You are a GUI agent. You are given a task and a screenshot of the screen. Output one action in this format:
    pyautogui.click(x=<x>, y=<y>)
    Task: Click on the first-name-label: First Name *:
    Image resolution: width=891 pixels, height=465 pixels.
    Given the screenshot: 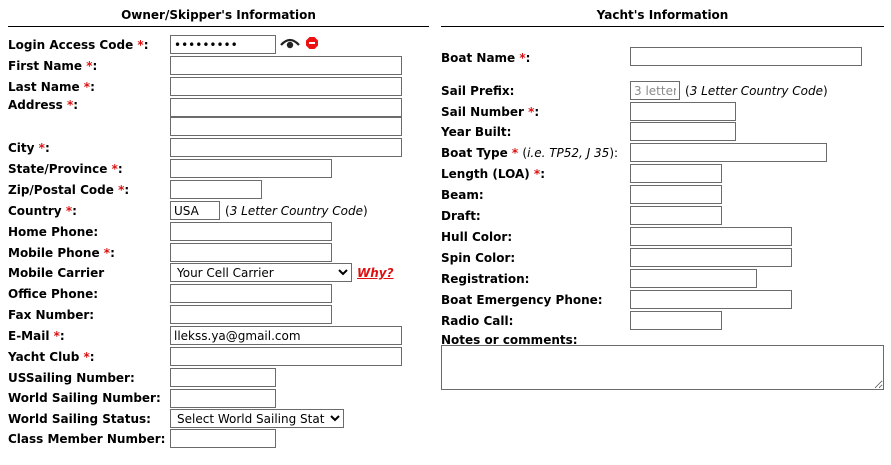 What is the action you would take?
    pyautogui.click(x=53, y=66)
    